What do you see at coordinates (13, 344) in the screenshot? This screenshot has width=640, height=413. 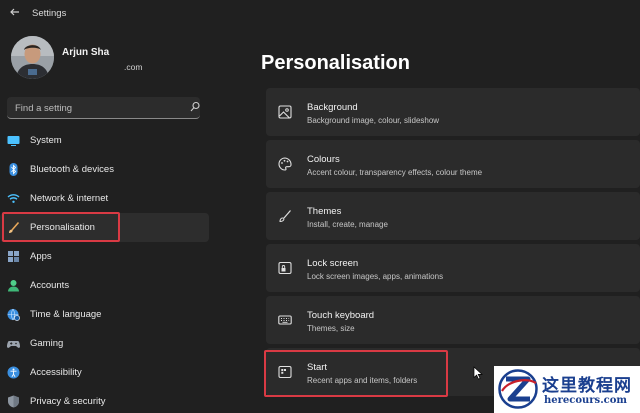 I see `gamepad-icon` at bounding box center [13, 344].